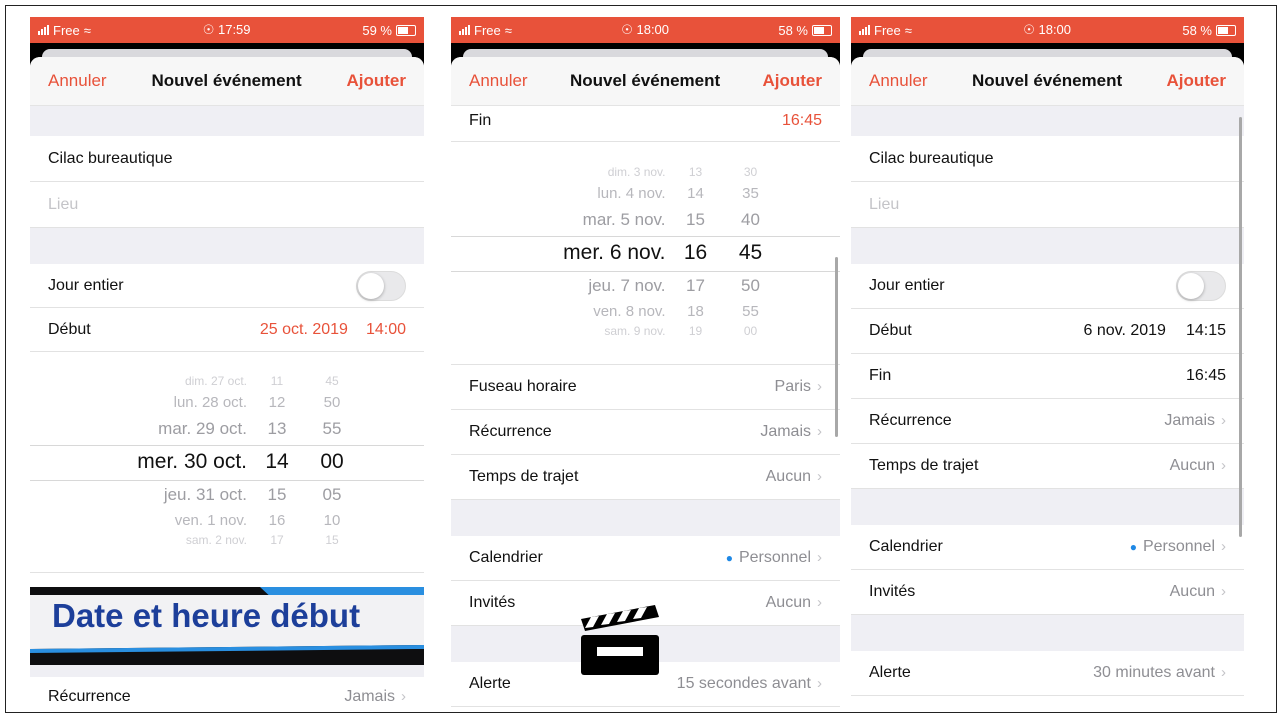 The image size is (1284, 720). Describe the element at coordinates (64, 30) in the screenshot. I see `carrier-signal: Free ≈` at that location.